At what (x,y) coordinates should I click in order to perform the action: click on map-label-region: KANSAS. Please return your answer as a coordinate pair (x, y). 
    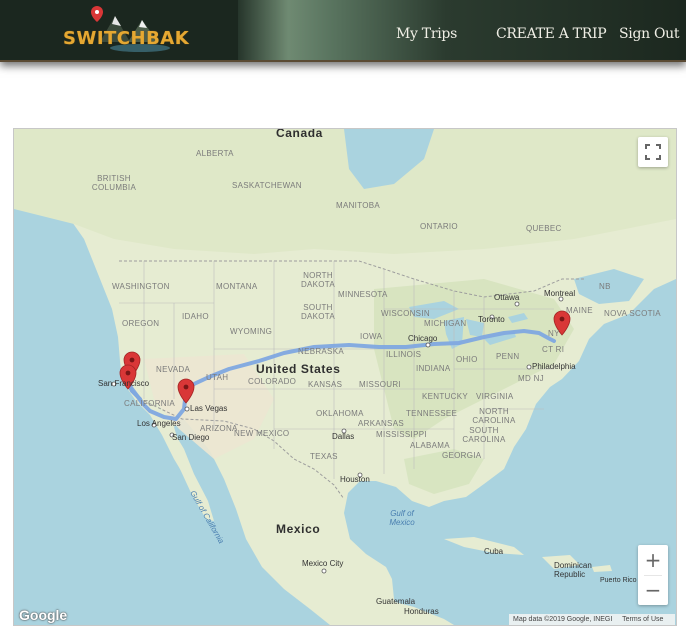
    Looking at the image, I should click on (325, 384).